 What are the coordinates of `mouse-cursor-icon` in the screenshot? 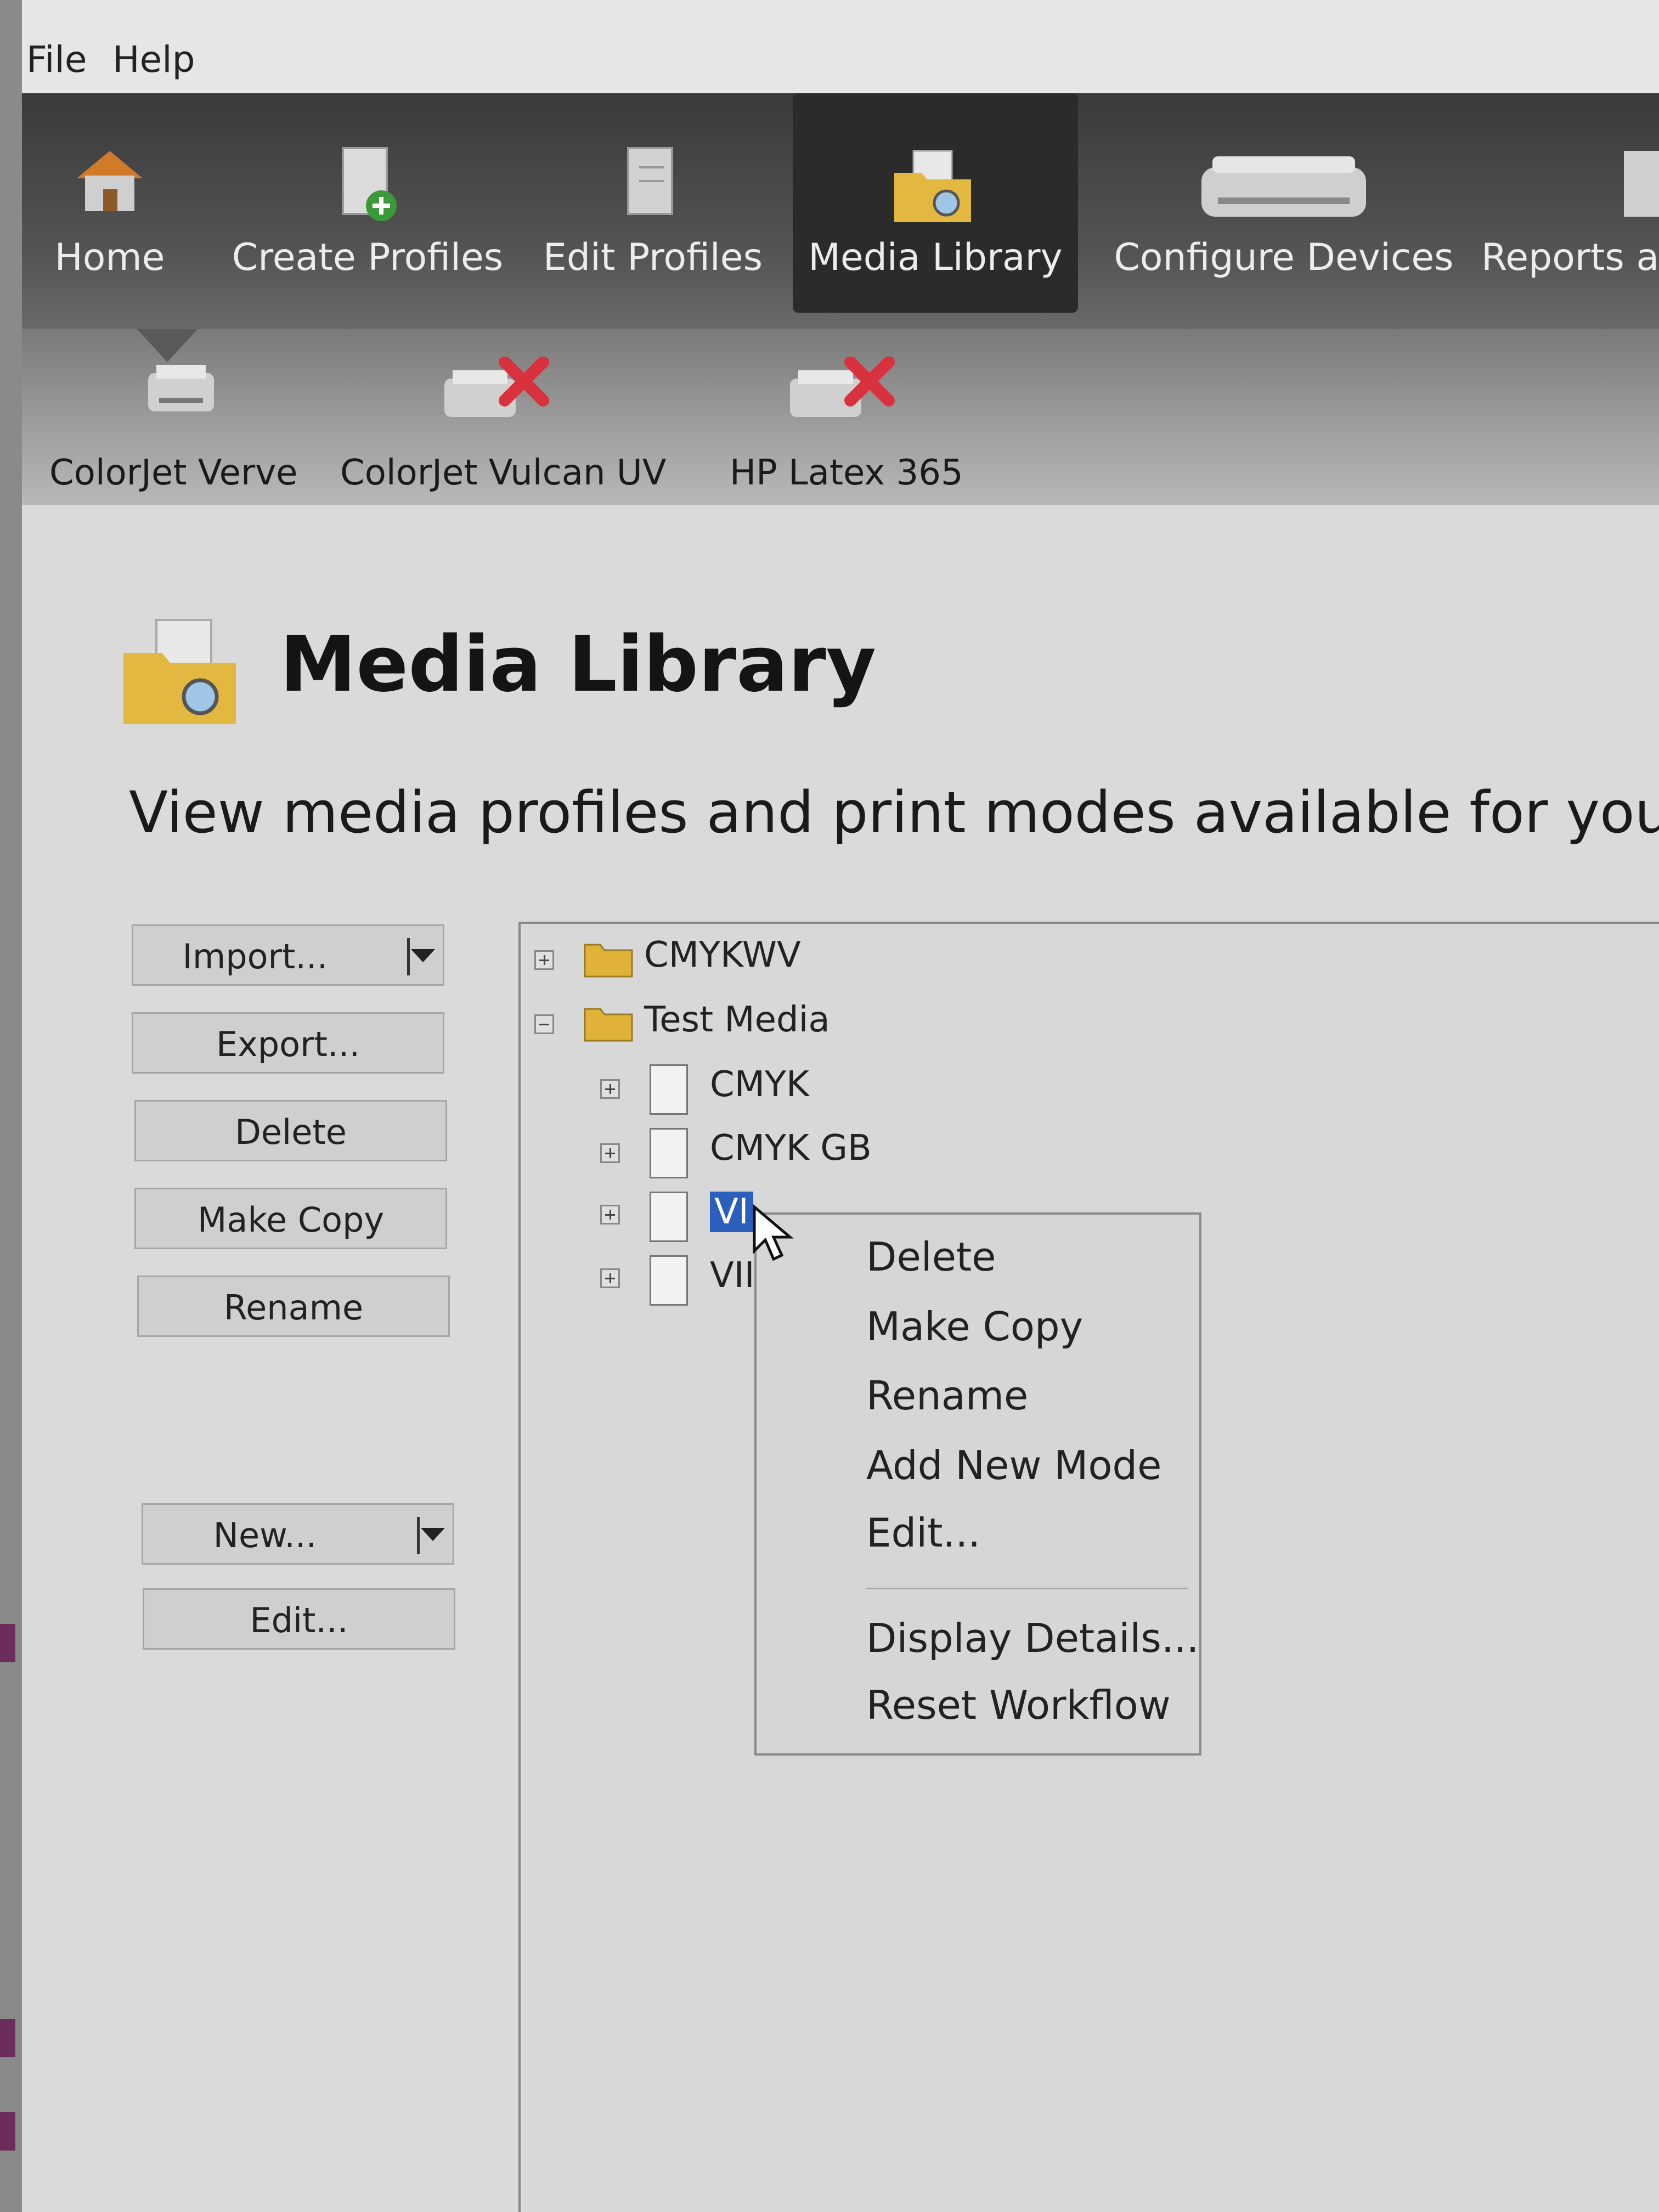 It's located at (773, 1235).